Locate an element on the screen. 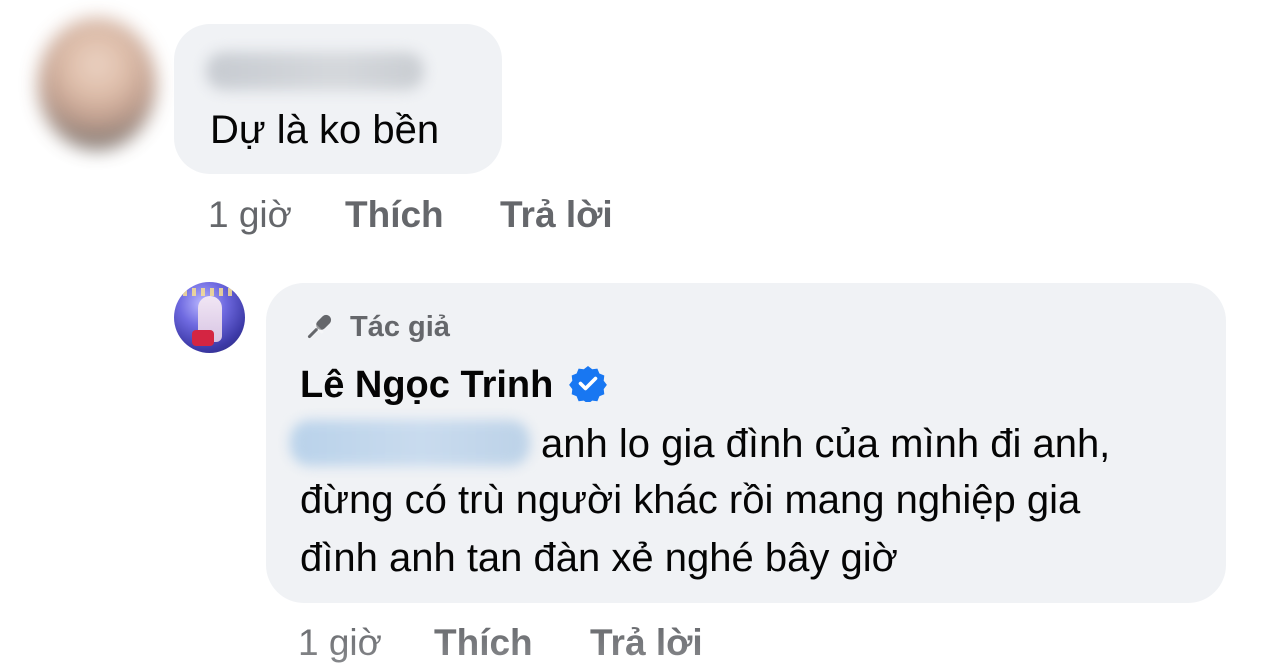  reply-text-line: đình anh tan đàn xẻ nghé bây giờ is located at coordinates (599, 558).